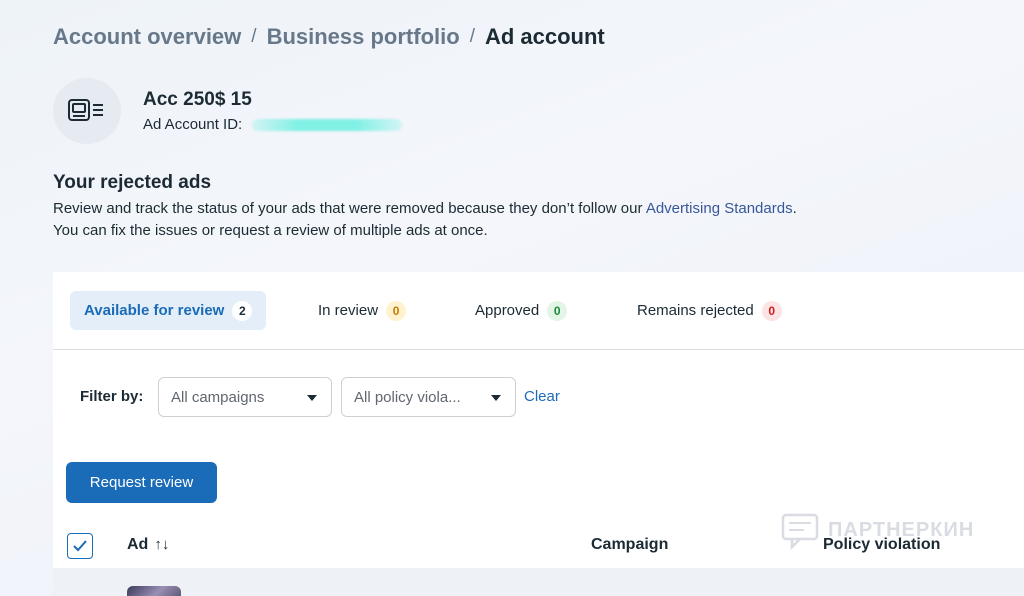 Image resolution: width=1024 pixels, height=596 pixels. What do you see at coordinates (218, 397) in the screenshot?
I see `campaigns-dropdown-value: All campaigns` at bounding box center [218, 397].